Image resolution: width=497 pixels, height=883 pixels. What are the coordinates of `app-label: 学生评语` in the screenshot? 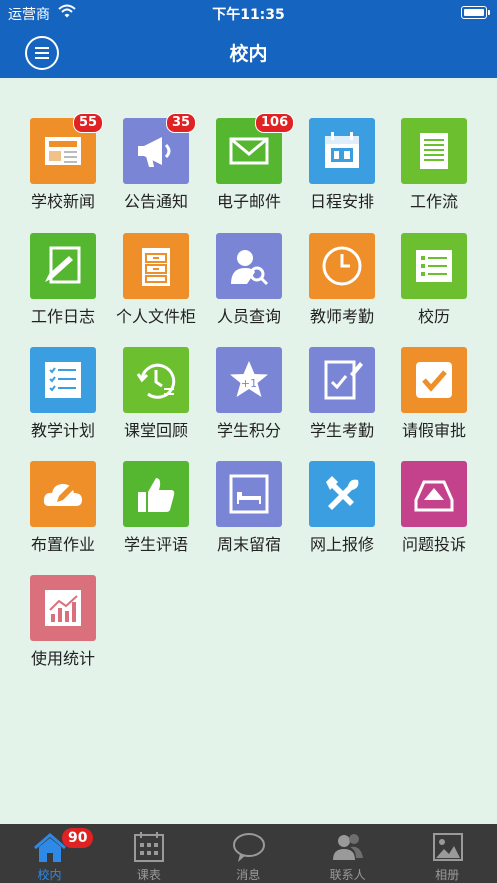 It's located at (155, 544).